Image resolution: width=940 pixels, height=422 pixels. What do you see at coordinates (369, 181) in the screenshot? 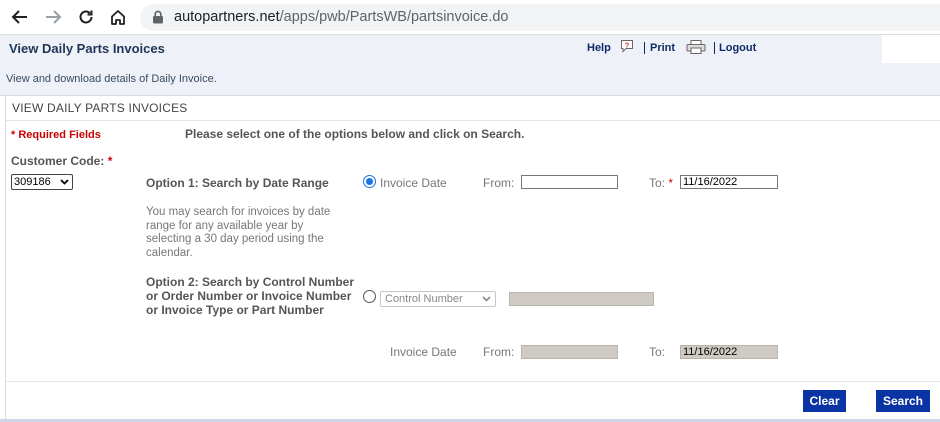
I see `option1-radio` at bounding box center [369, 181].